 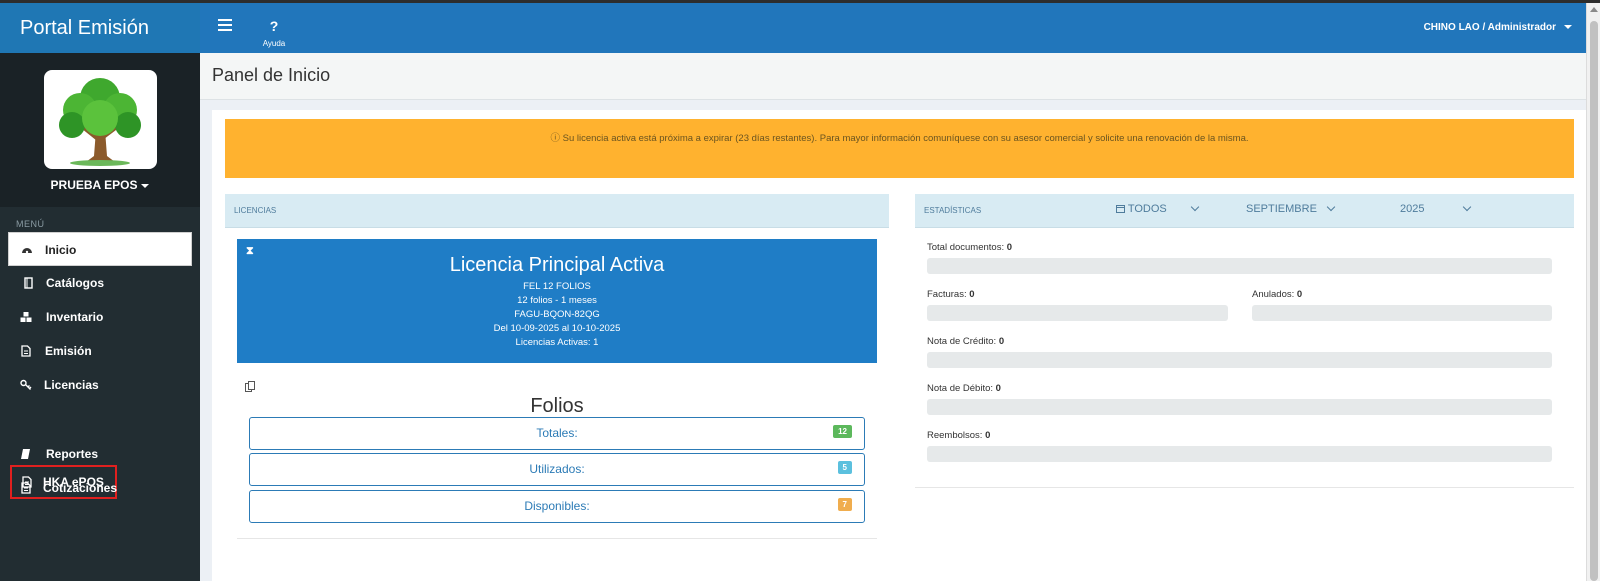 I want to click on stat-anulados-bar, so click(x=1402, y=313).